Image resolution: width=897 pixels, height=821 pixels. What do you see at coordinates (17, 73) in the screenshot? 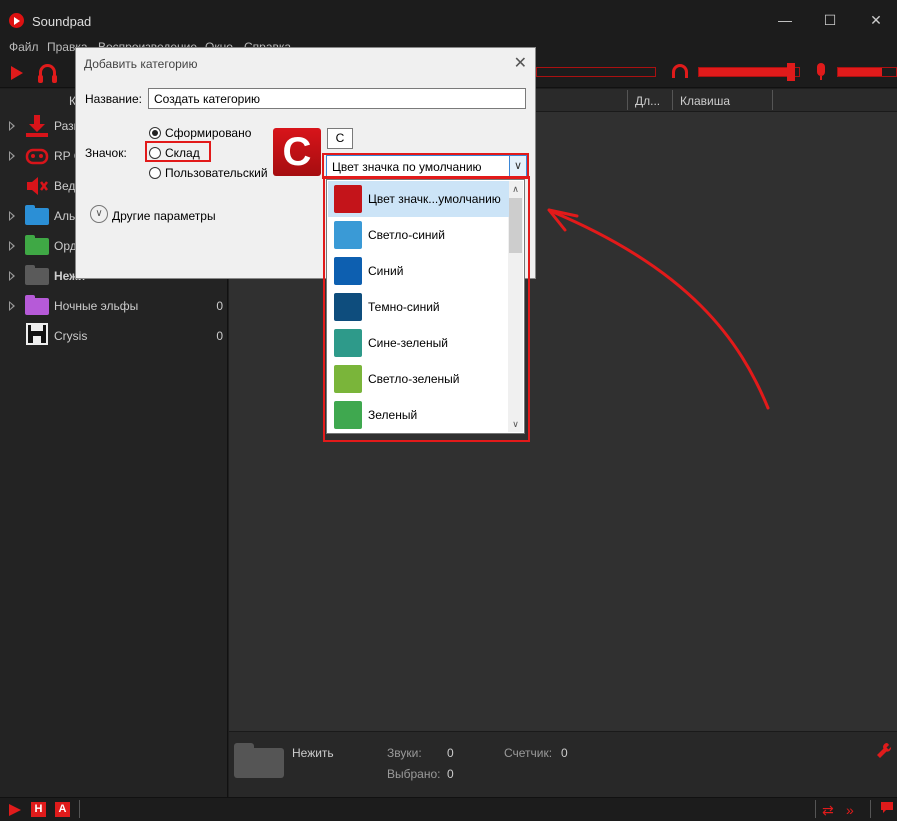
I see `play-icon` at bounding box center [17, 73].